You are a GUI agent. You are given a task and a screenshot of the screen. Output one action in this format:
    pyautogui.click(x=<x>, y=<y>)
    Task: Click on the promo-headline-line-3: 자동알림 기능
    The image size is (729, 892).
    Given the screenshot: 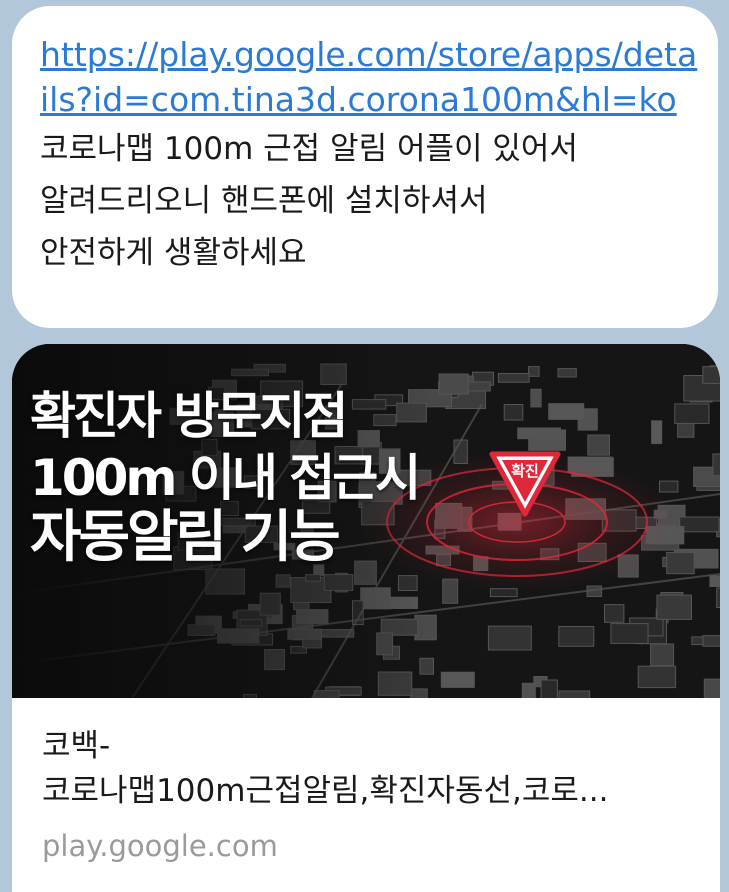 What is the action you would take?
    pyautogui.click(x=185, y=537)
    